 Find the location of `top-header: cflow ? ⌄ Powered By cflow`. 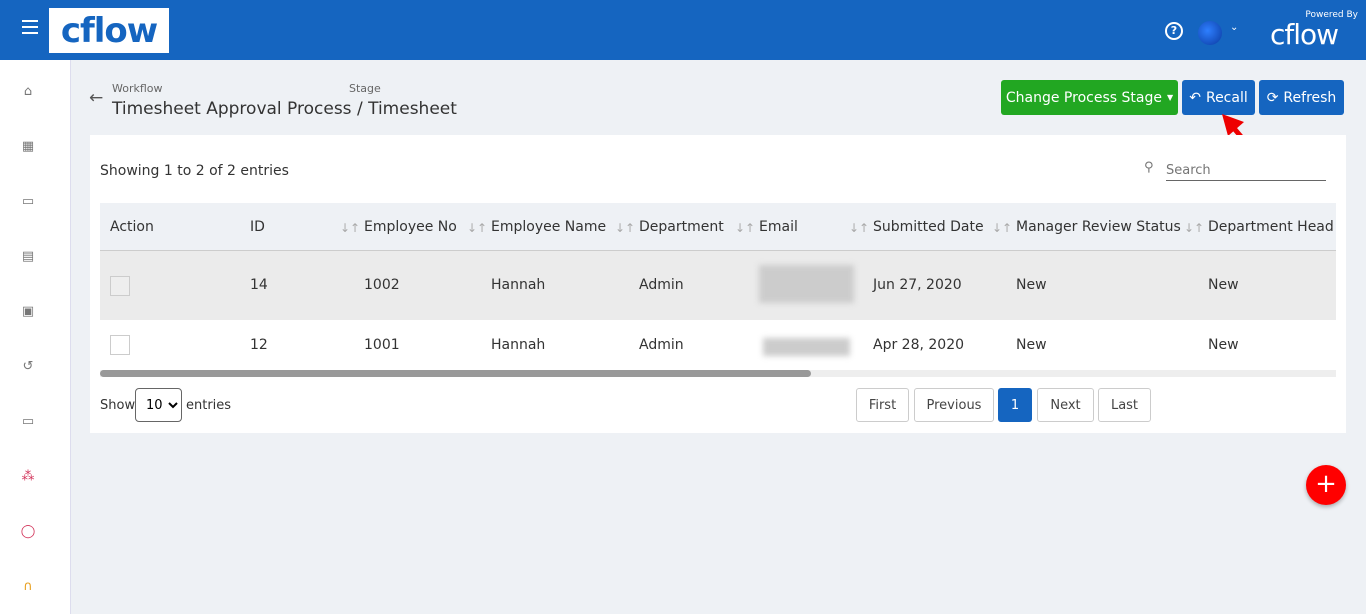

top-header: cflow ? ⌄ Powered By cflow is located at coordinates (683, 30).